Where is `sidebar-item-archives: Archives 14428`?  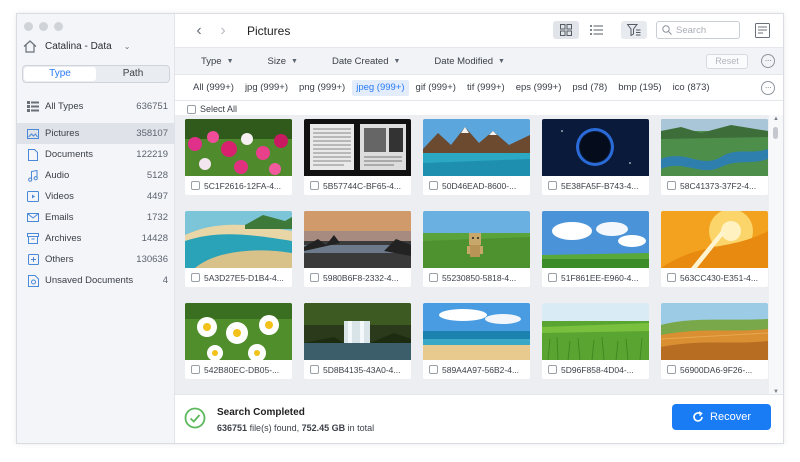 sidebar-item-archives: Archives 14428 is located at coordinates (96, 238).